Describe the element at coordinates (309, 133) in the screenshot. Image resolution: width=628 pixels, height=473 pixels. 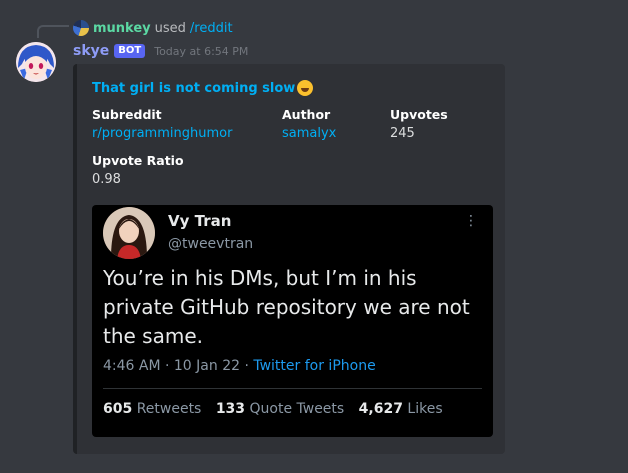
I see `field-author-value: samalyx` at that location.